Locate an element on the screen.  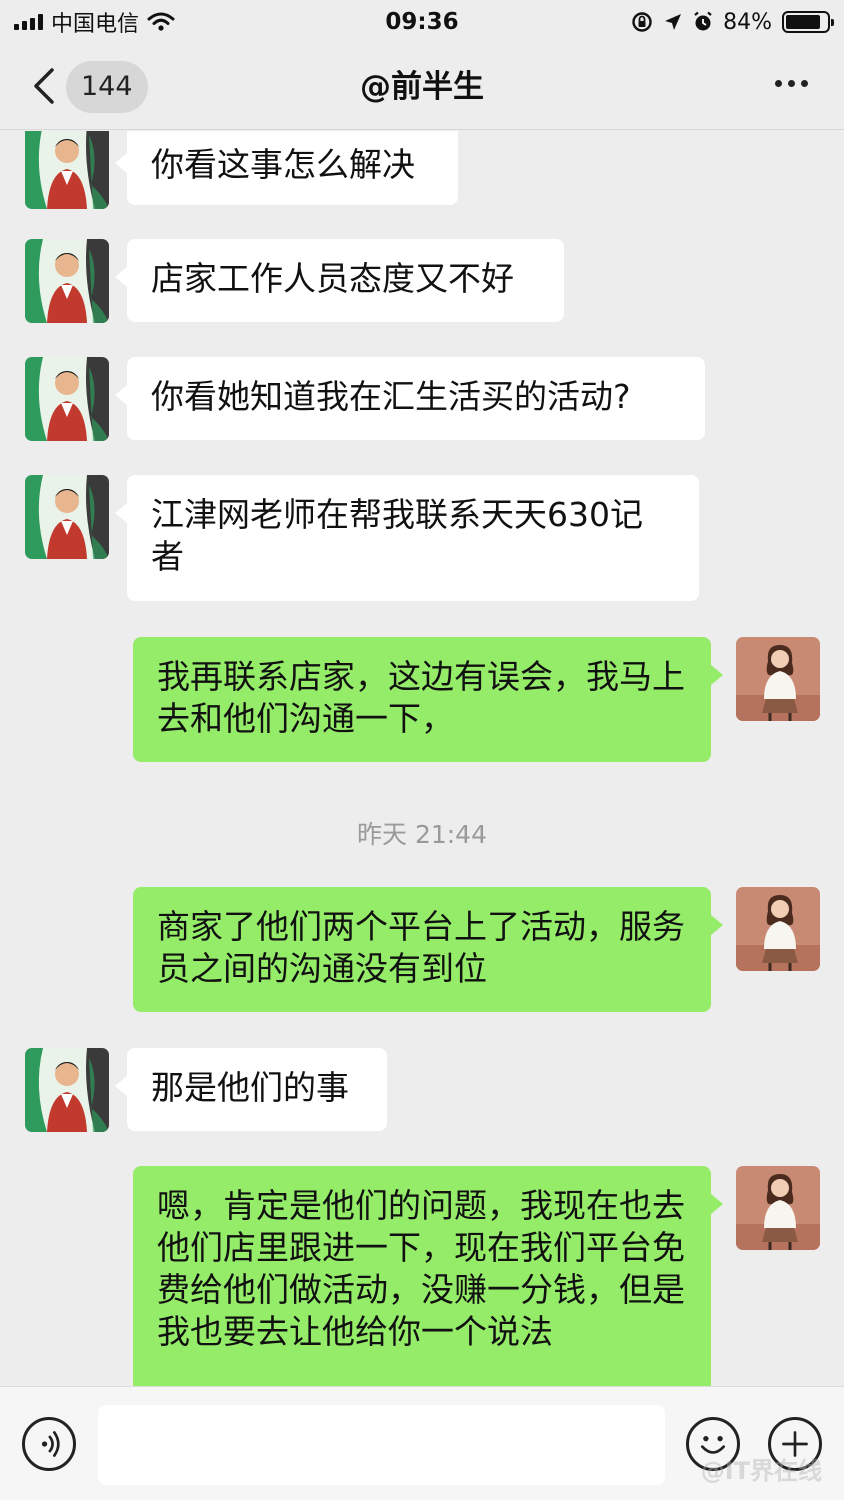
battery-icon is located at coordinates (808, 22).